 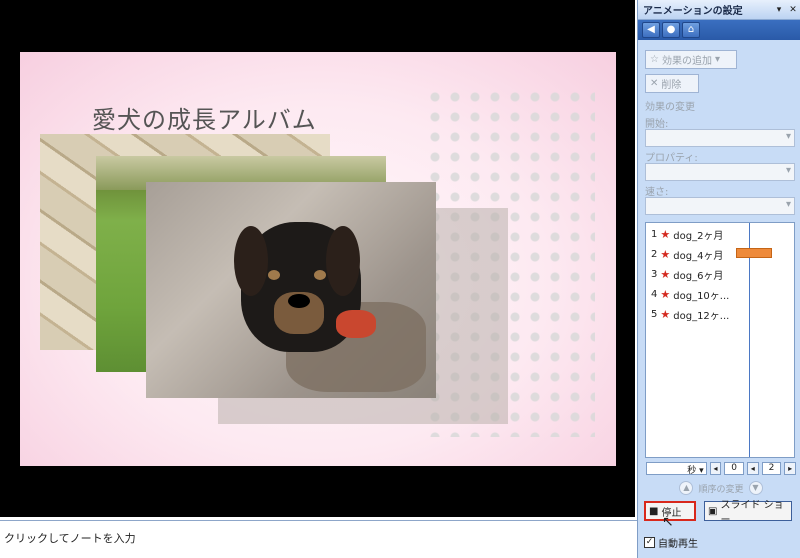 What do you see at coordinates (698, 236) in the screenshot?
I see `item-name: dog_2ヶ月` at bounding box center [698, 236].